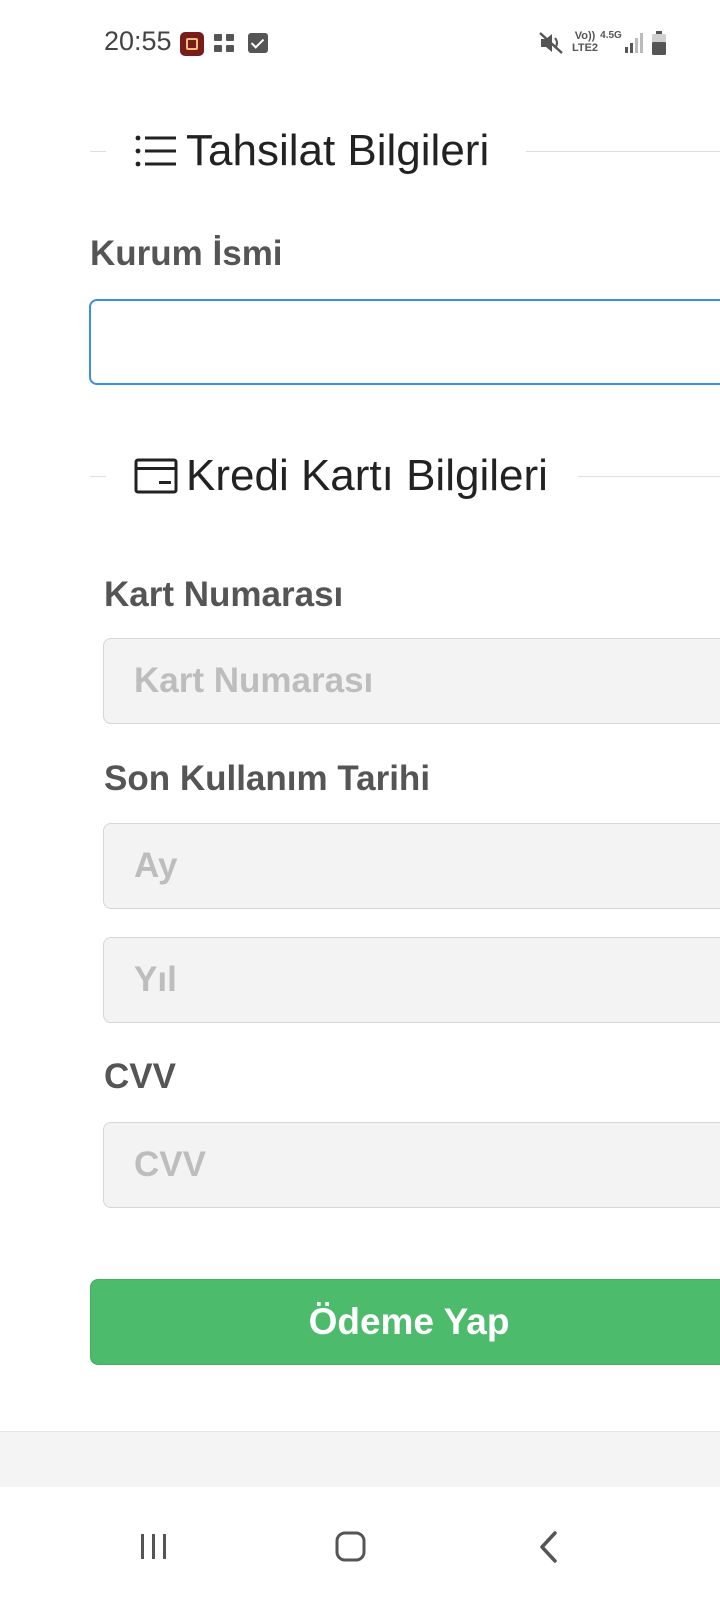  I want to click on volte-label: Vo)) LTE2, so click(585, 42).